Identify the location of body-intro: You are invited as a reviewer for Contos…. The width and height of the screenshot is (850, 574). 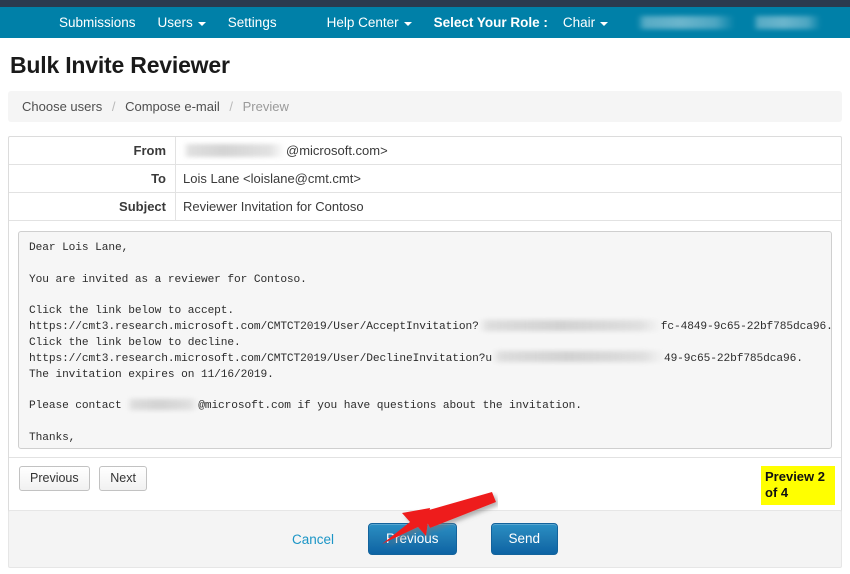
(168, 279).